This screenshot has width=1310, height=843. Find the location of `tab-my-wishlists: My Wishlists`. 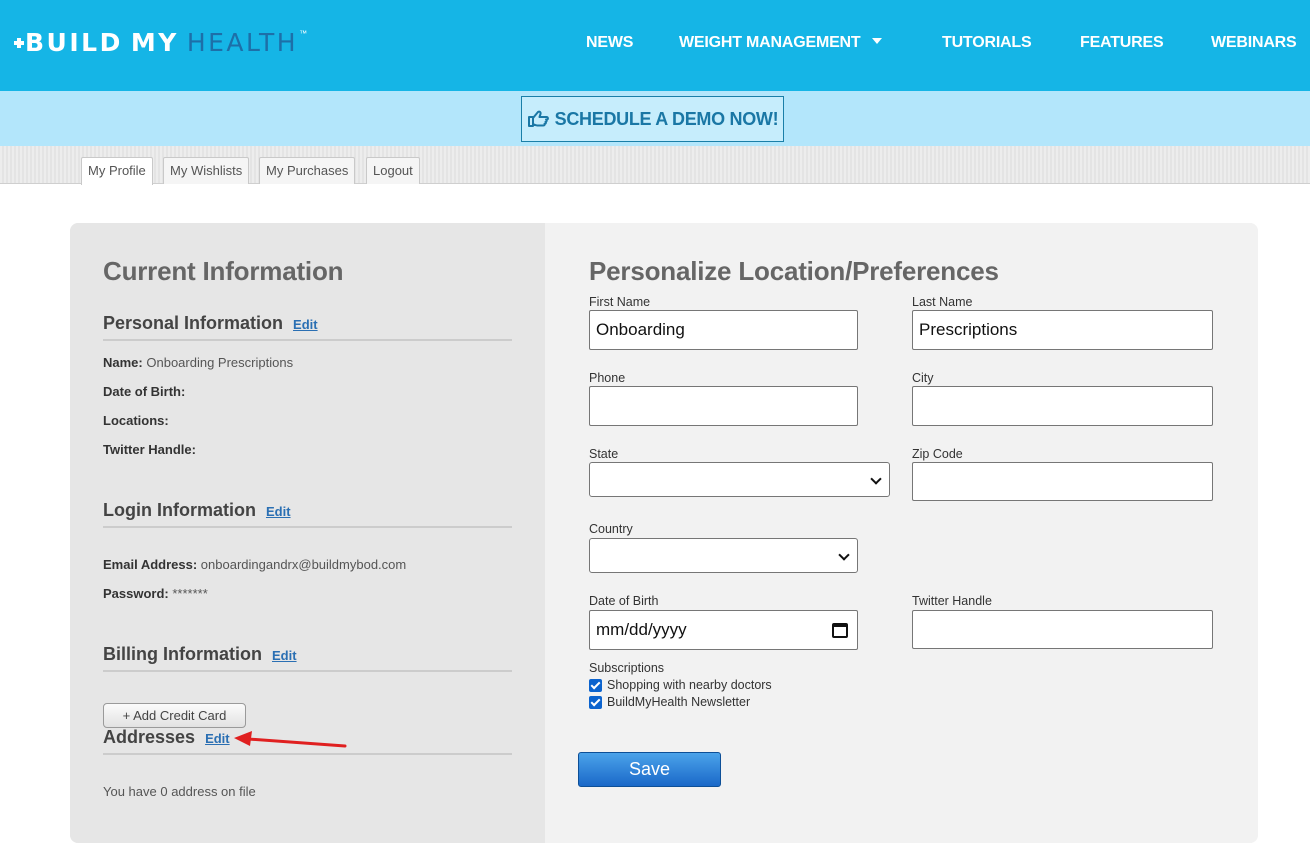

tab-my-wishlists: My Wishlists is located at coordinates (206, 170).